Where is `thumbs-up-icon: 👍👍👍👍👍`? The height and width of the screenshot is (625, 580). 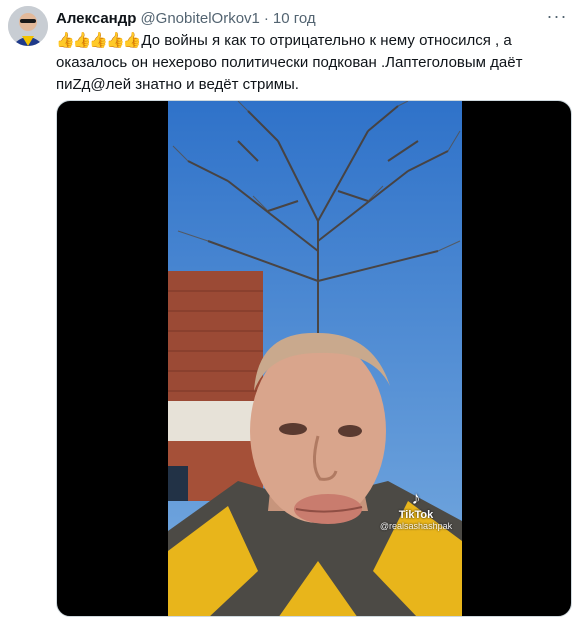
thumbs-up-icon: 👍👍👍👍👍 is located at coordinates (98, 40).